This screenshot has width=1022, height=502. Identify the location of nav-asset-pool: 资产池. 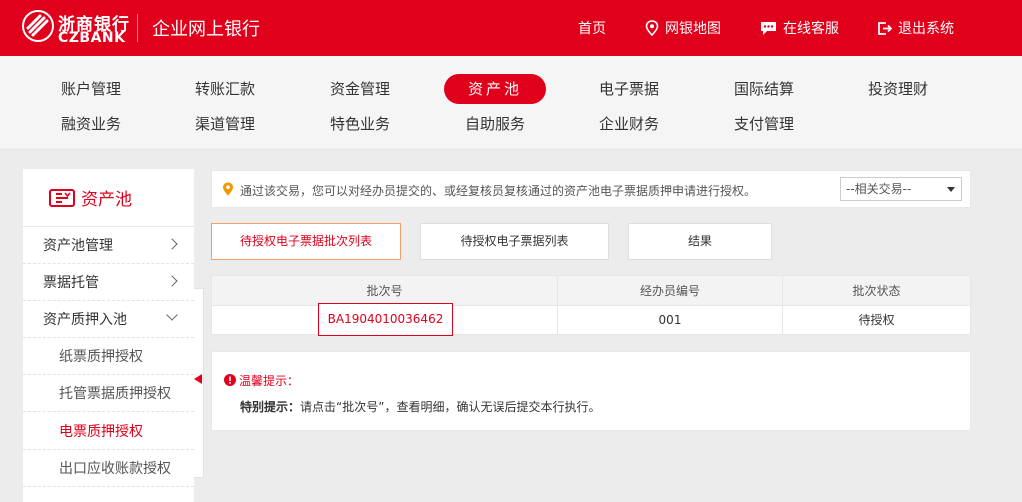
(495, 89).